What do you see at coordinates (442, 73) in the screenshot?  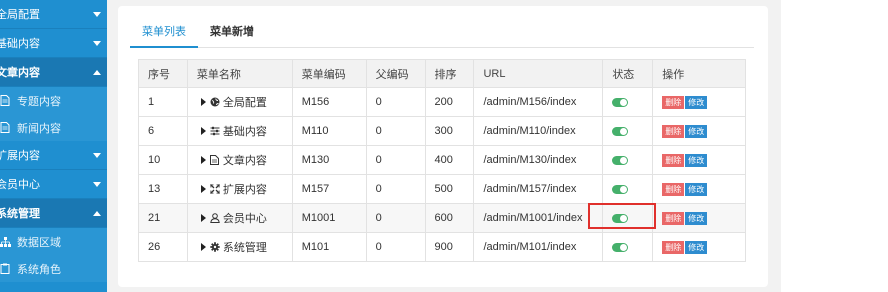 I see `table-header-row: 序号 菜单名称 菜单编码 父编码 排序 URL 状态 操作` at bounding box center [442, 73].